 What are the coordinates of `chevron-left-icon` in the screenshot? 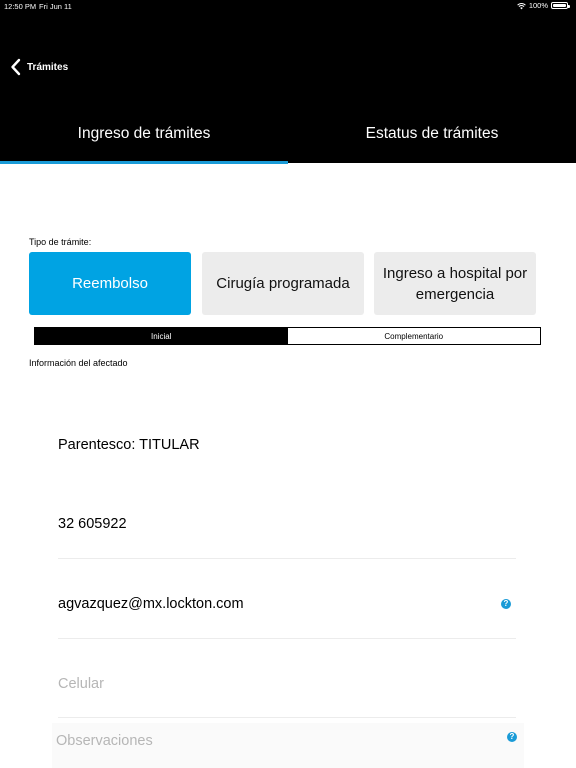 It's located at (16, 67).